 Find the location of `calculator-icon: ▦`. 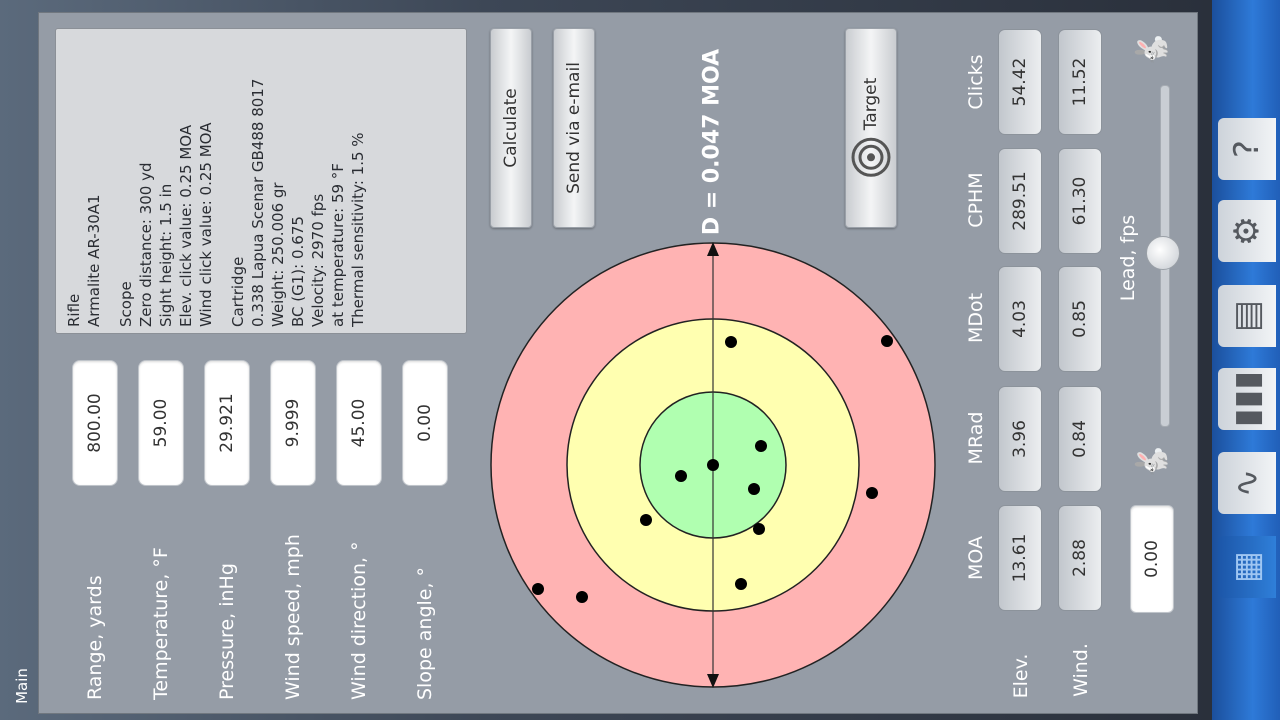

calculator-icon: ▦ is located at coordinates (1247, 567).